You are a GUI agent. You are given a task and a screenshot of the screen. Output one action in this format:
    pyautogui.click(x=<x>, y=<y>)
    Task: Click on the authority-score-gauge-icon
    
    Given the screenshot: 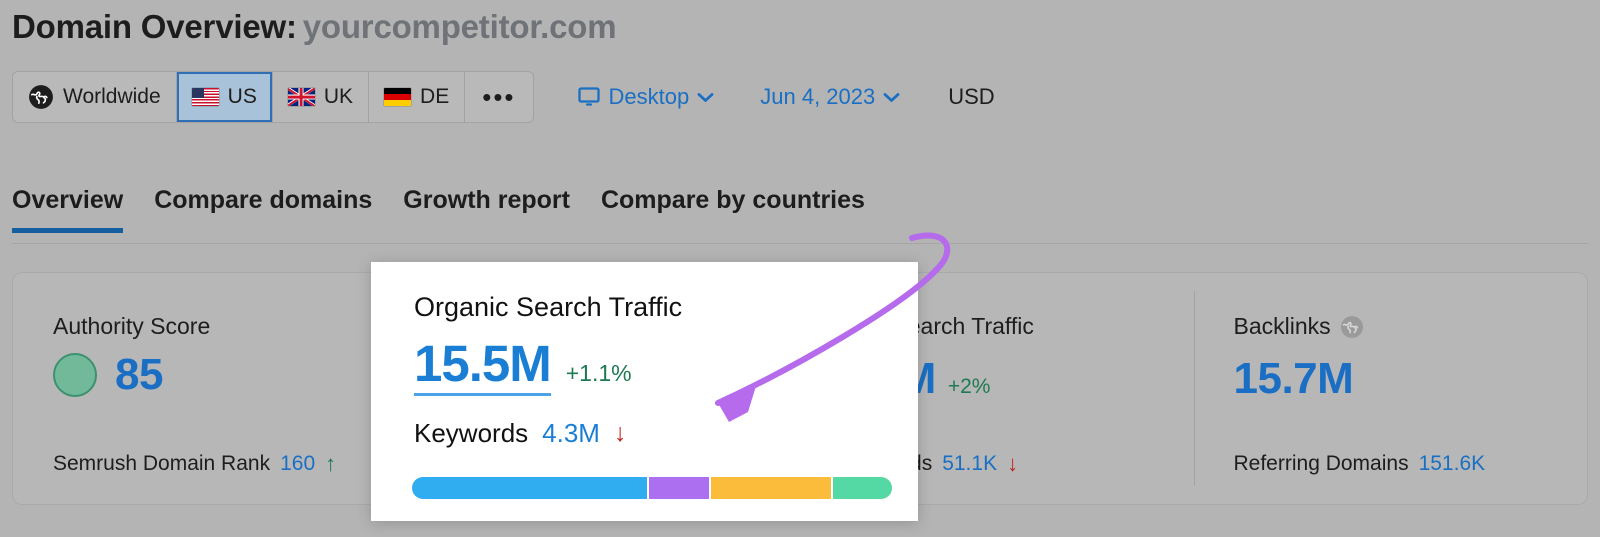 What is the action you would take?
    pyautogui.click(x=75, y=375)
    